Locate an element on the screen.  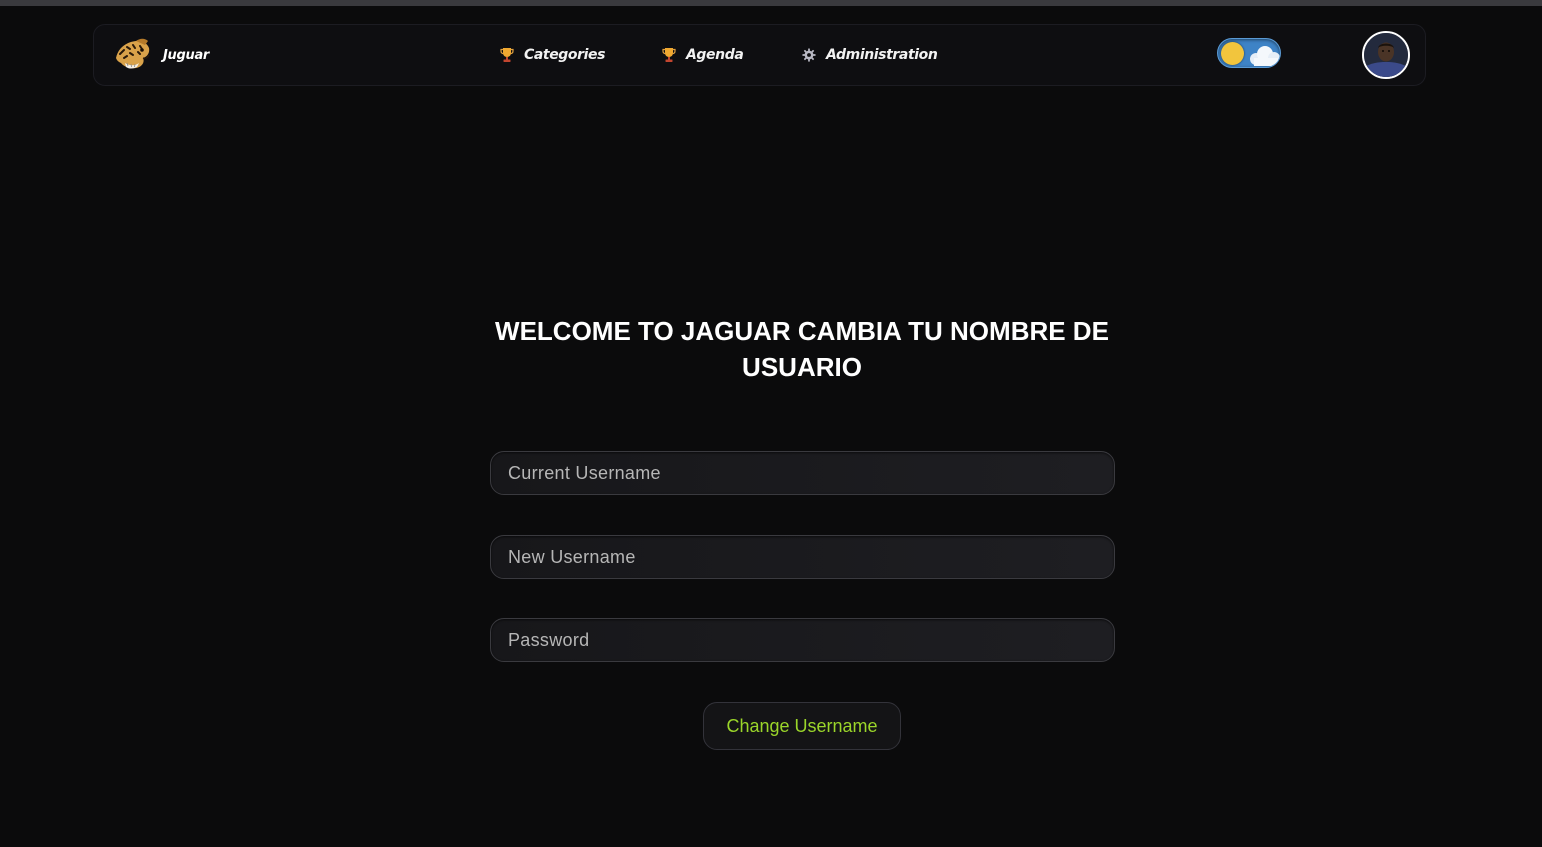
cloud-icon is located at coordinates (1265, 56).